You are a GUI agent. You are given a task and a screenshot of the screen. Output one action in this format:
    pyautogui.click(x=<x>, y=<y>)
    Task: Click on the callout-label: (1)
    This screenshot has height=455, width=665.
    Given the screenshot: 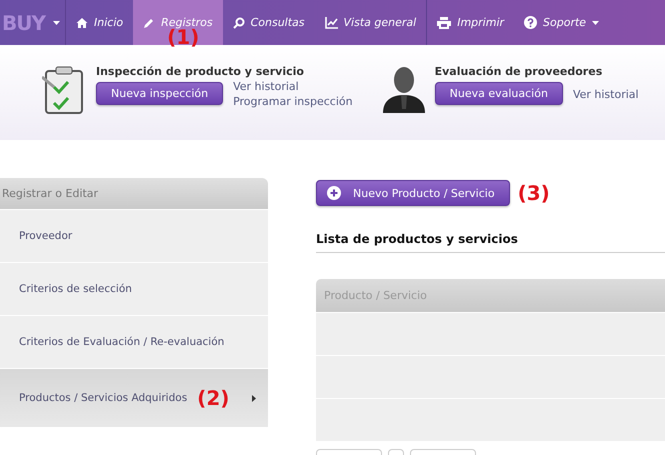 What is the action you would take?
    pyautogui.click(x=183, y=37)
    